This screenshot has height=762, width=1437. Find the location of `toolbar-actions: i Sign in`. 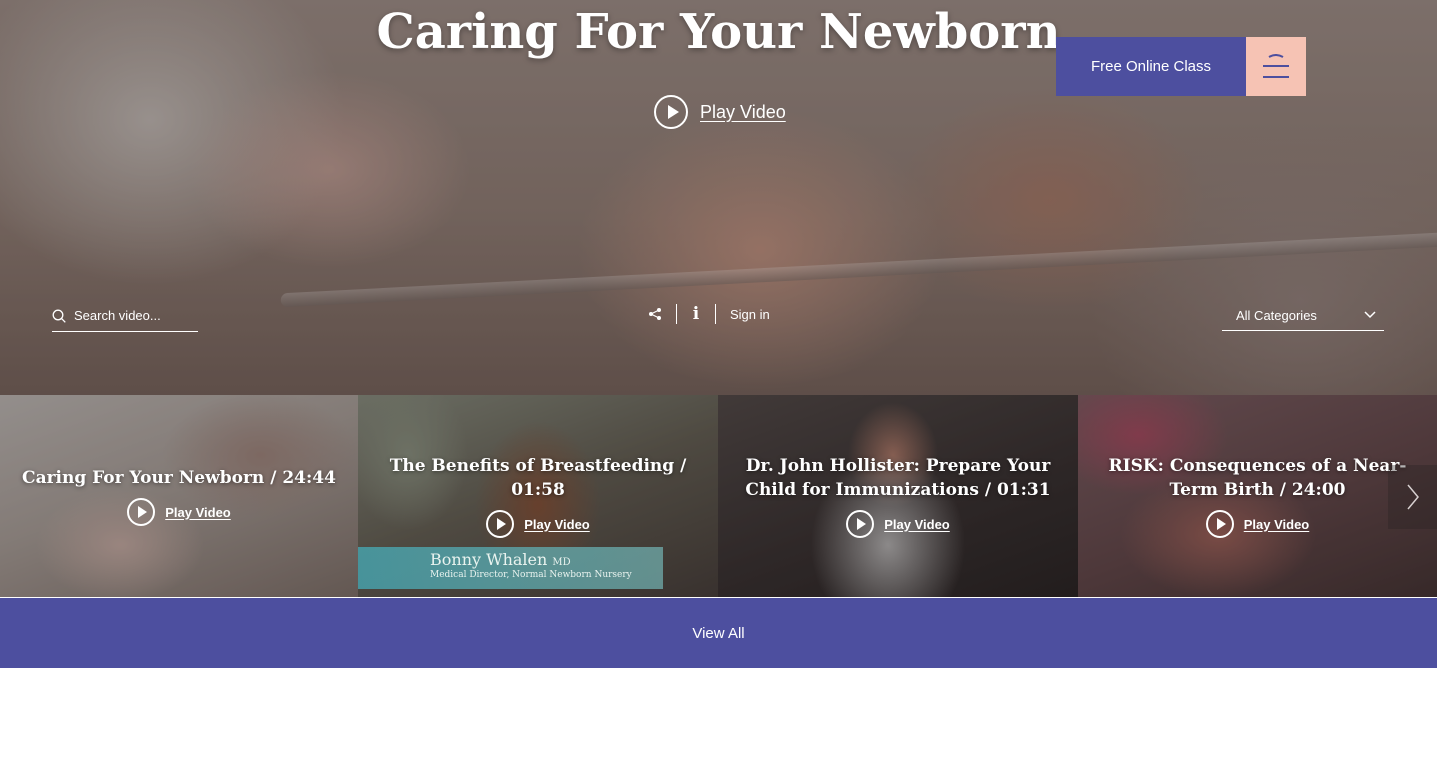

toolbar-actions: i Sign in is located at coordinates (709, 314).